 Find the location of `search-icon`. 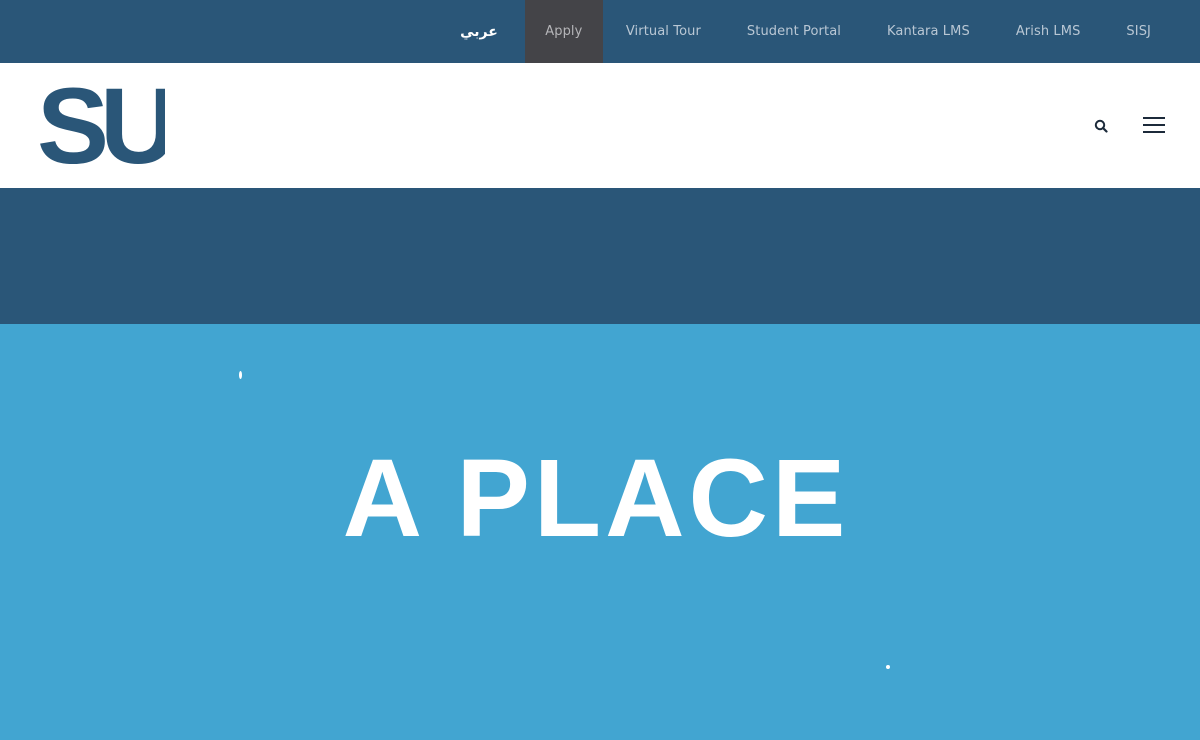

search-icon is located at coordinates (1101, 126).